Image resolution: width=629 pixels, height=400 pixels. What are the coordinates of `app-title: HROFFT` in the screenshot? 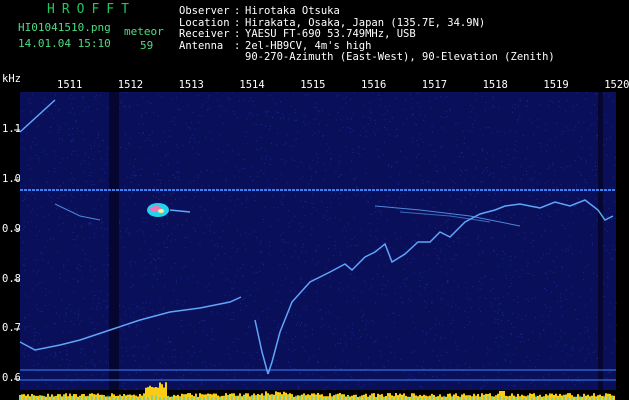 It's located at (91, 9).